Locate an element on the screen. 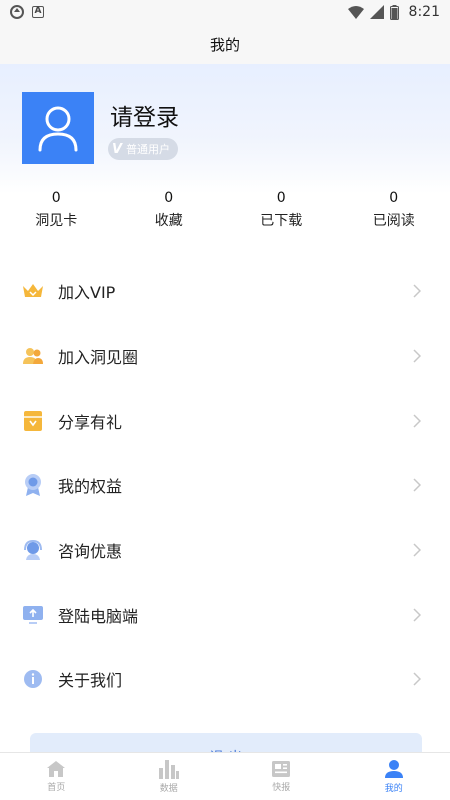 Image resolution: width=450 pixels, height=800 pixels. stat-read: 0 已阅读 is located at coordinates (394, 215).